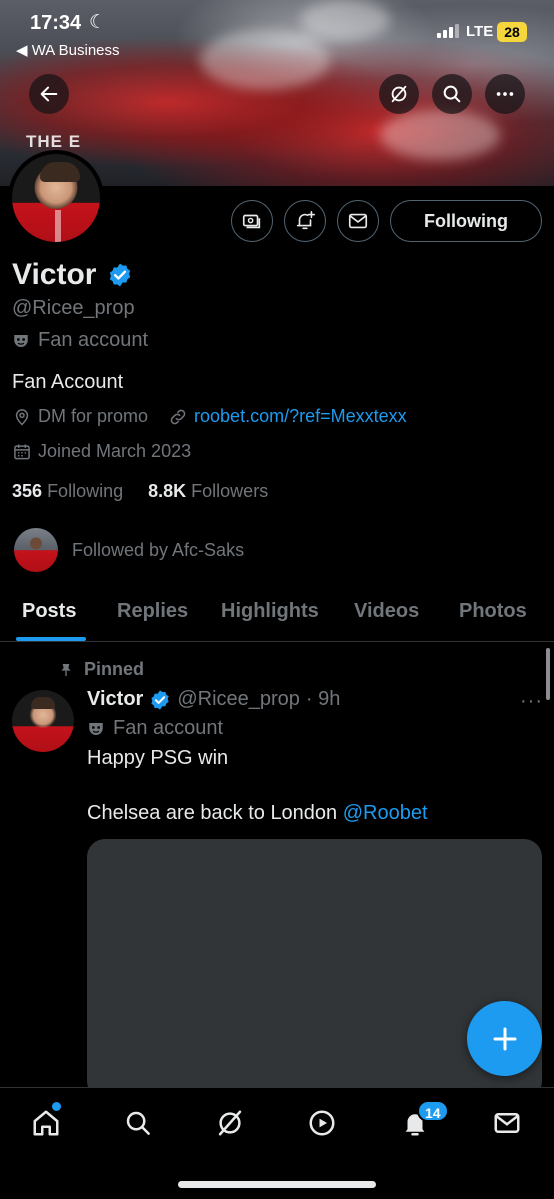 Image resolution: width=554 pixels, height=1199 pixels. Describe the element at coordinates (56, 1106) in the screenshot. I see `home-unread-dot` at that location.